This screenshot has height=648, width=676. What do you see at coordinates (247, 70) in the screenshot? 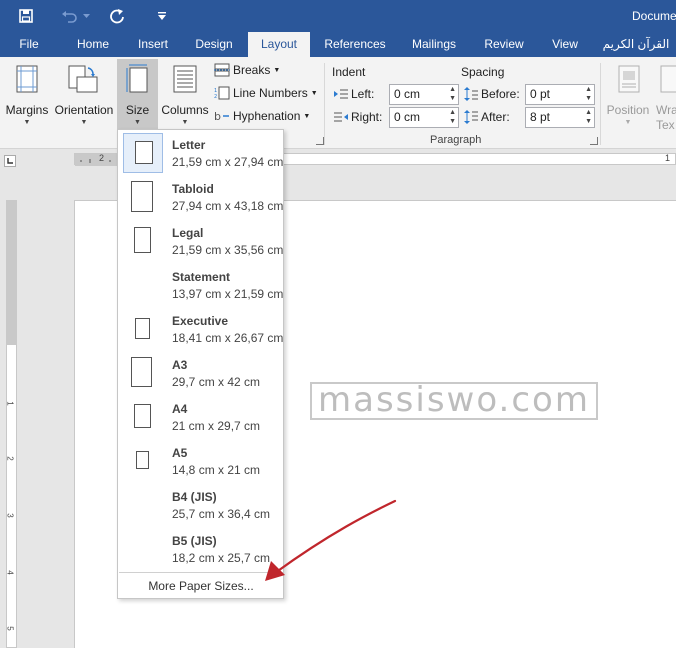
I see `breaks-button: Breaks ▼` at bounding box center [247, 70].